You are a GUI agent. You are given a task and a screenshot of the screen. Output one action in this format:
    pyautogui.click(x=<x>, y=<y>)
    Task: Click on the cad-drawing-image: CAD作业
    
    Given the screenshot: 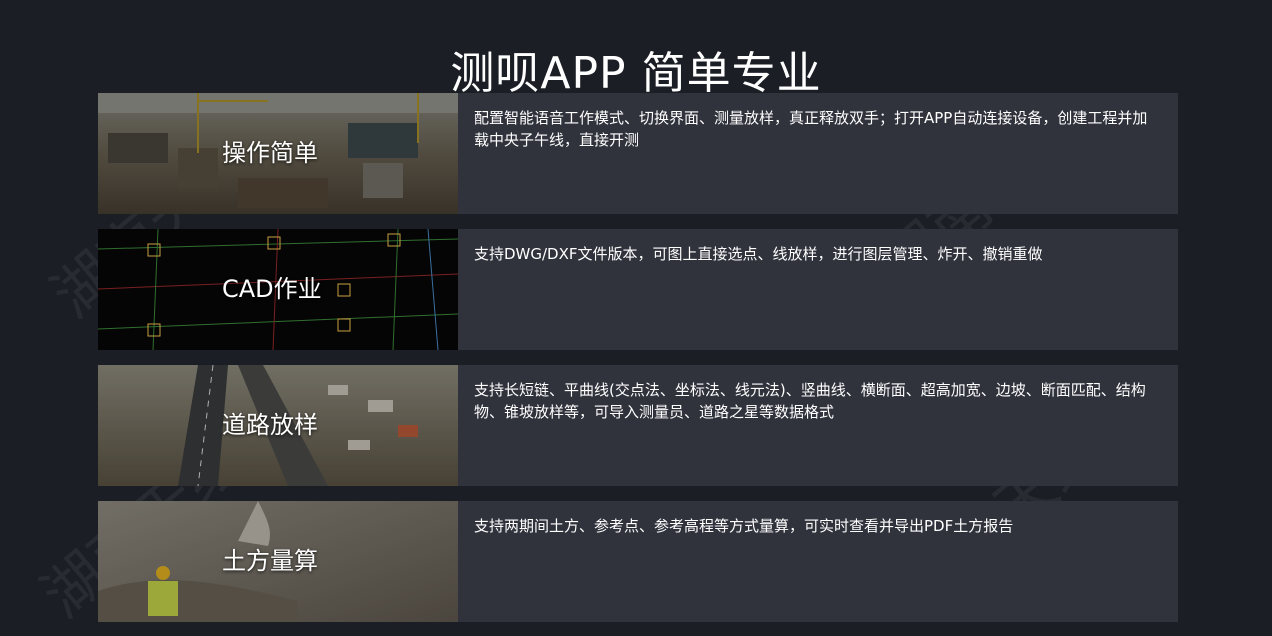 What is the action you would take?
    pyautogui.click(x=278, y=289)
    